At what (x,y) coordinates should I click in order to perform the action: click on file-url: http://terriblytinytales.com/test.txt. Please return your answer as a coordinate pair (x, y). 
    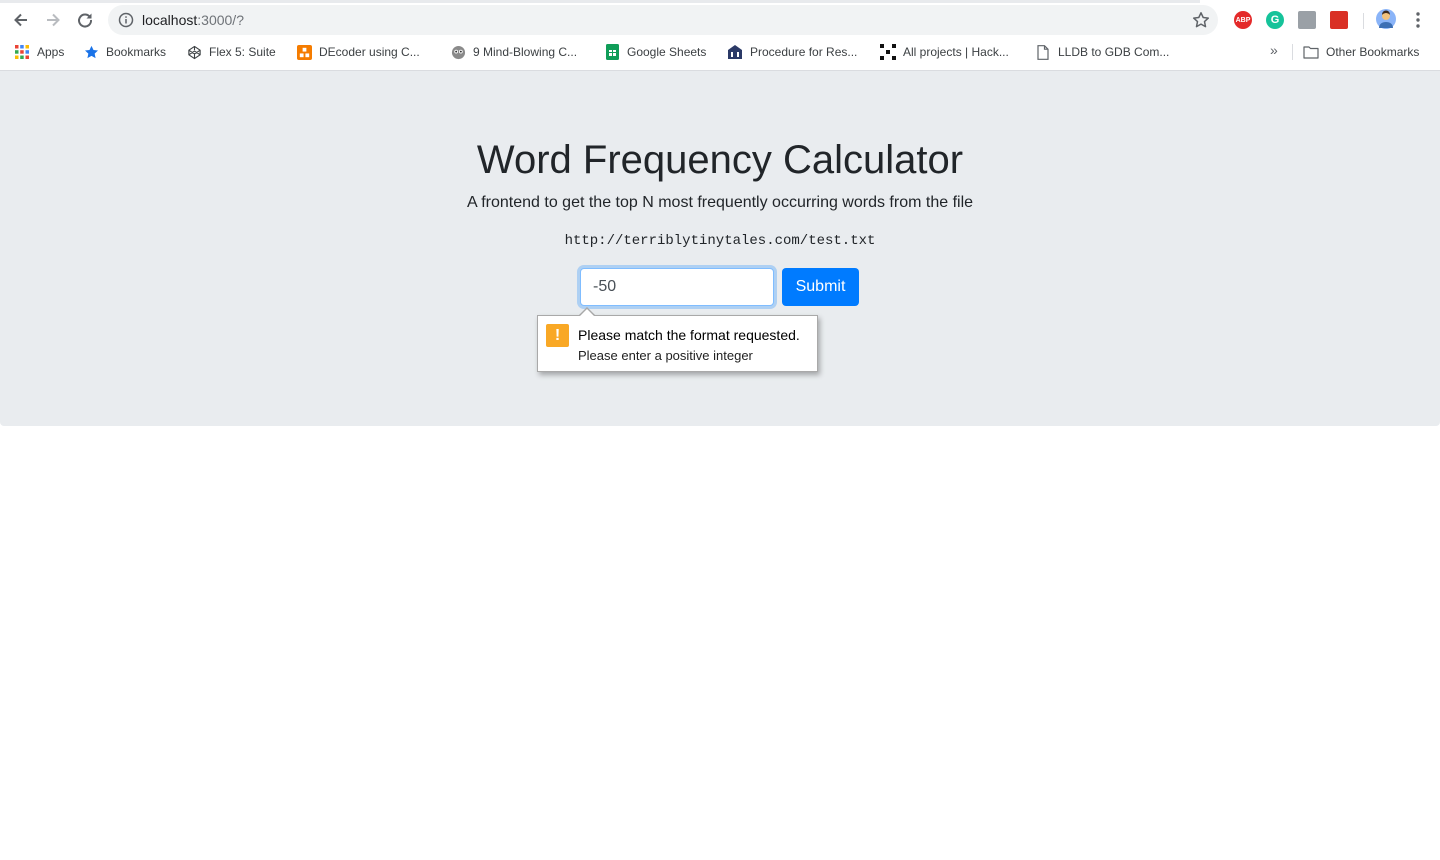
    Looking at the image, I should click on (720, 241).